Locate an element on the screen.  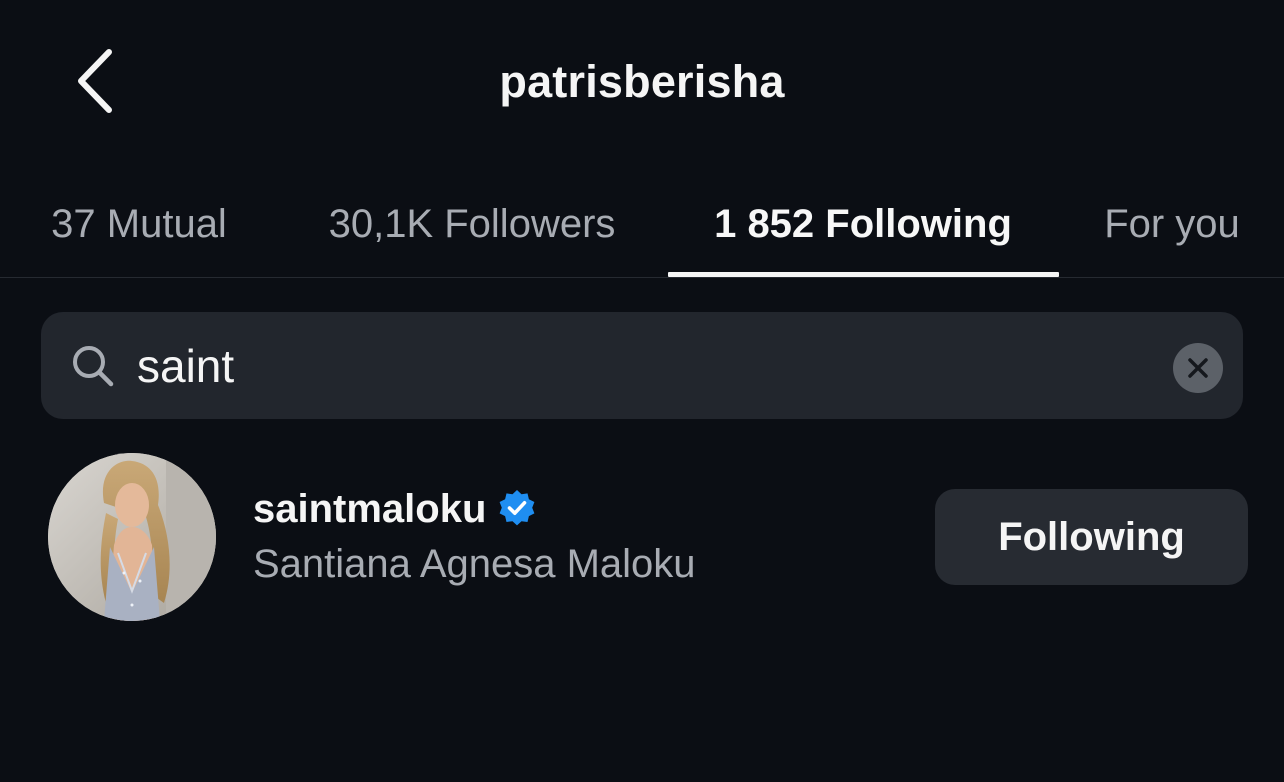
following-button: Following is located at coordinates (1091, 537).